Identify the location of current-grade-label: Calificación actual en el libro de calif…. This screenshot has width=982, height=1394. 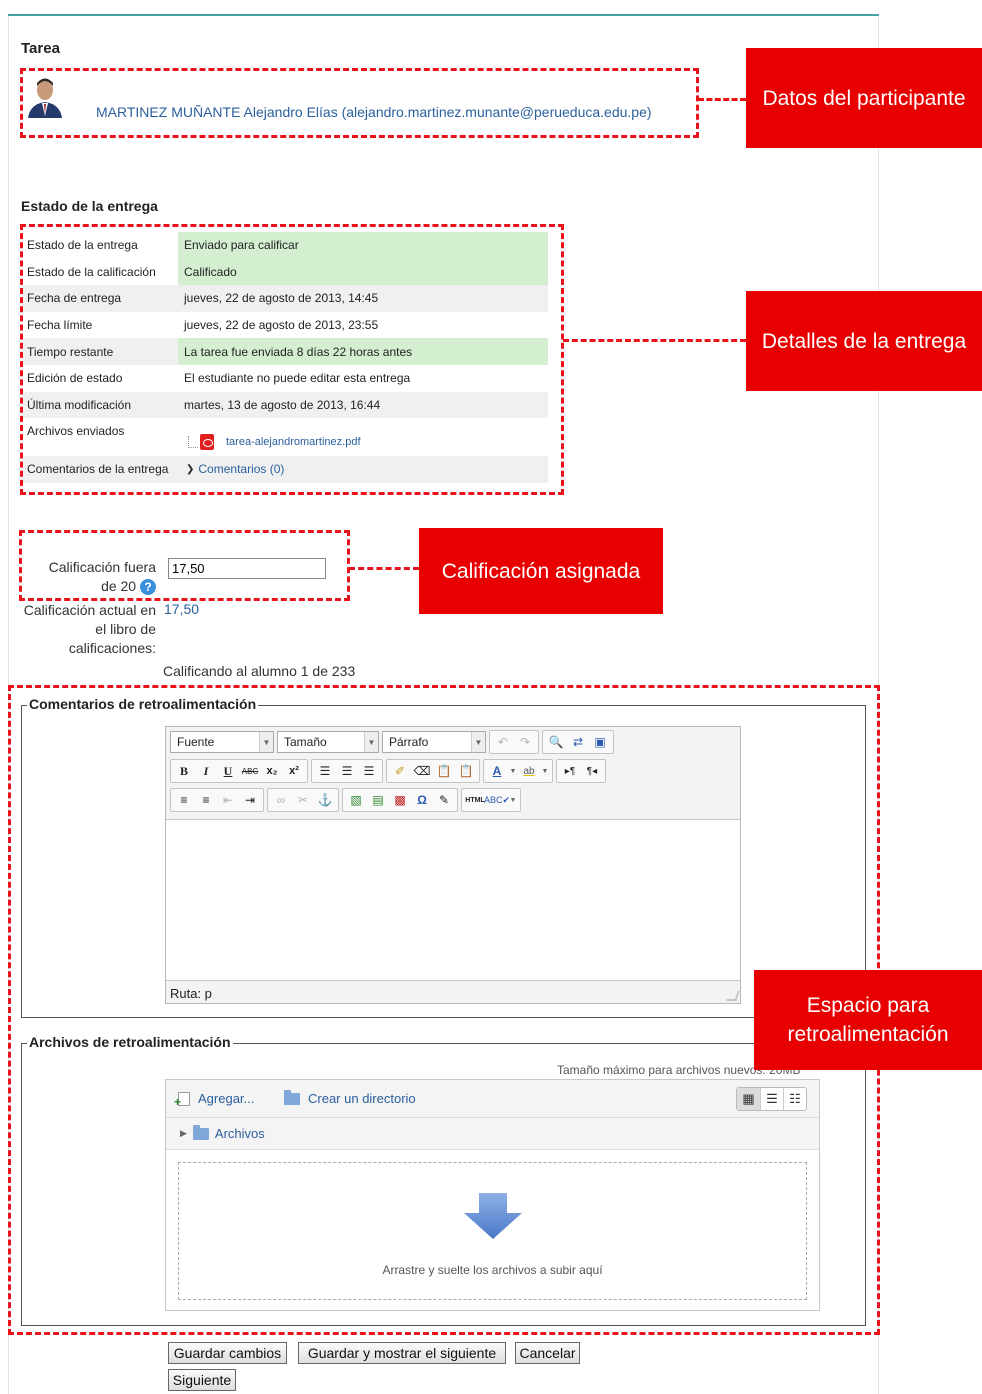
(89, 629).